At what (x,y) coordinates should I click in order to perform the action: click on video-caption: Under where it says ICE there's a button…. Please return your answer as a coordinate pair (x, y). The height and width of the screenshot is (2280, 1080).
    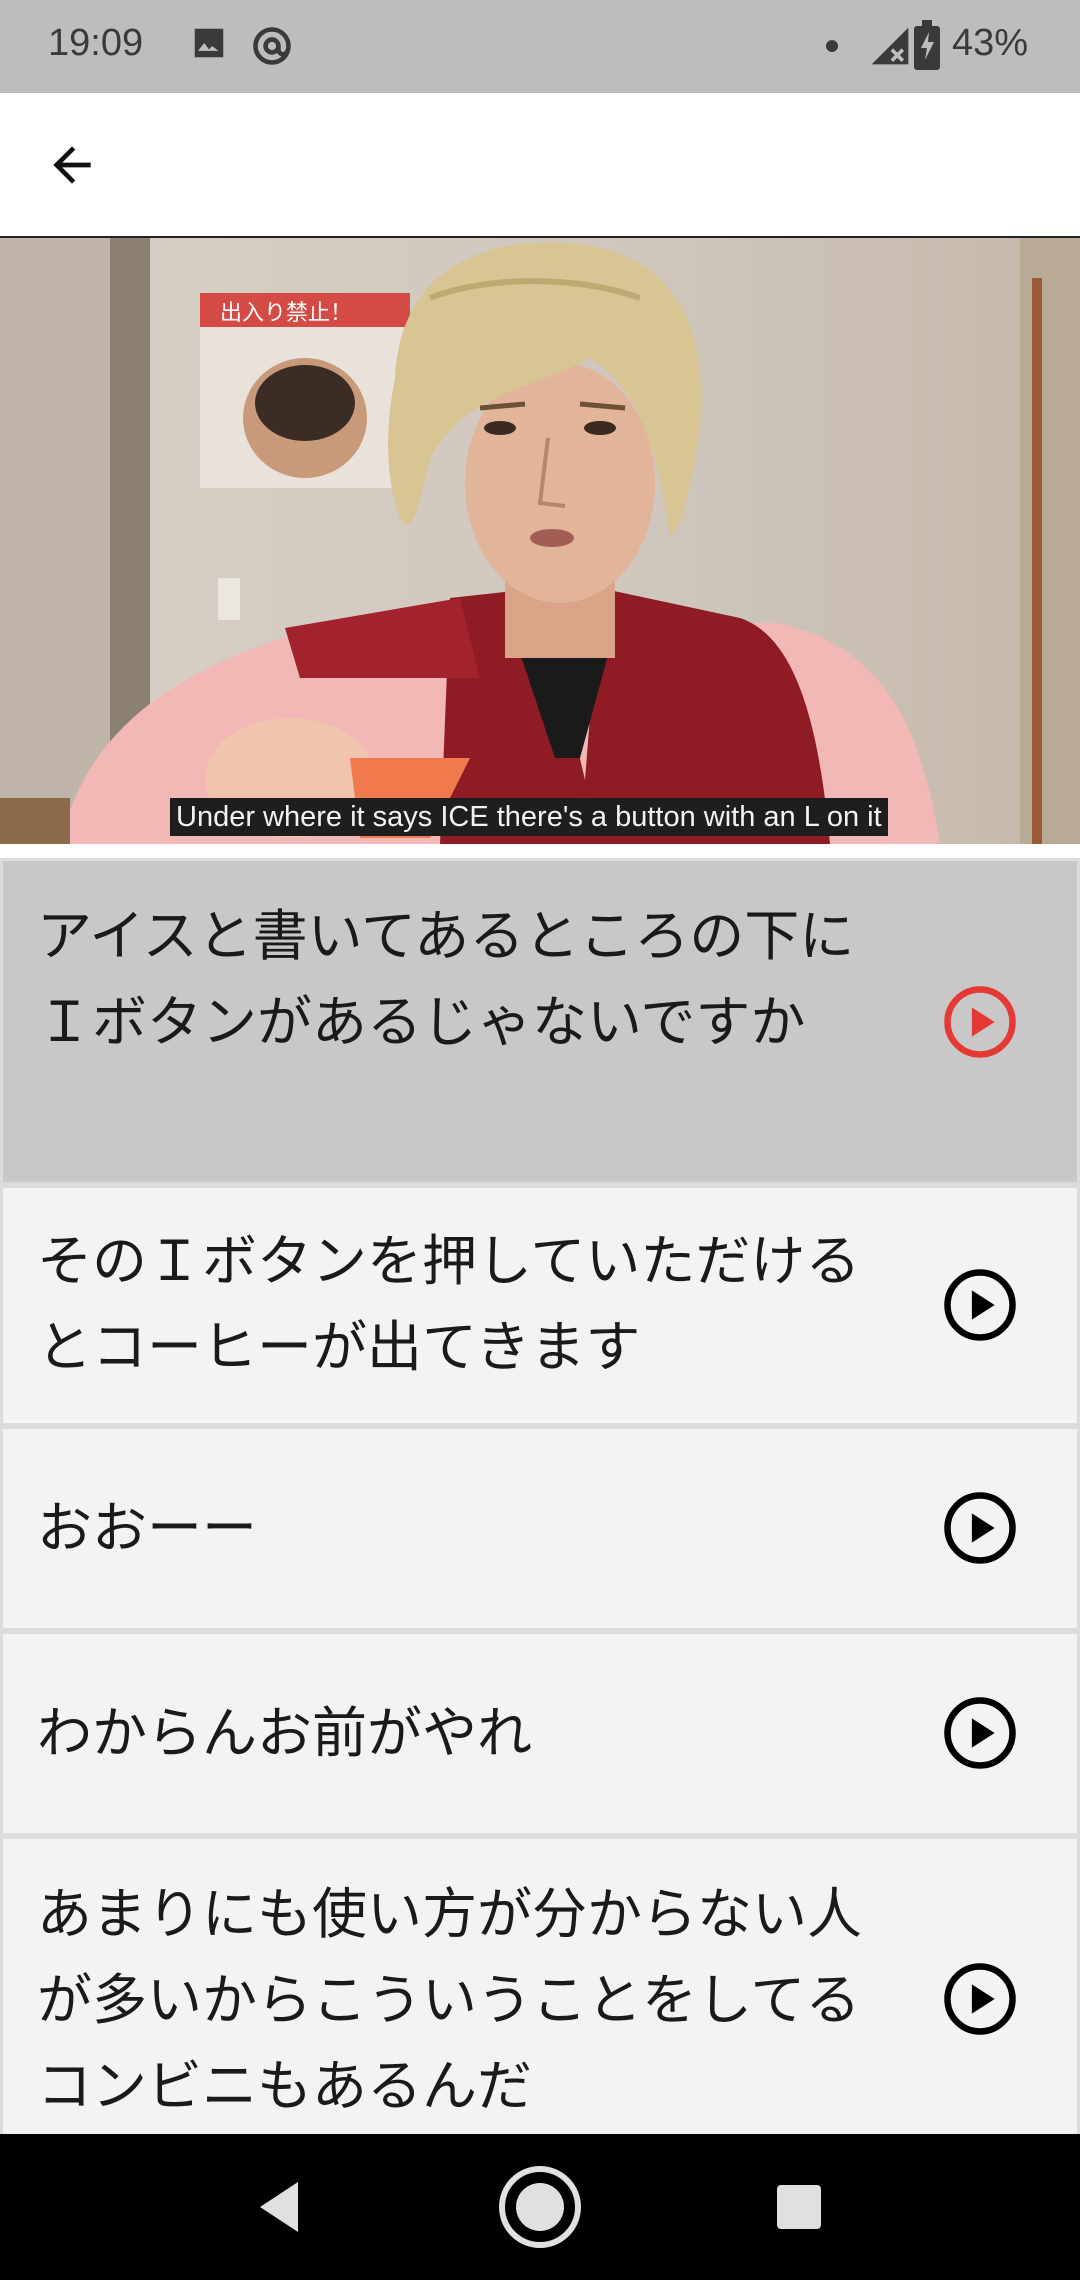
    Looking at the image, I should click on (529, 817).